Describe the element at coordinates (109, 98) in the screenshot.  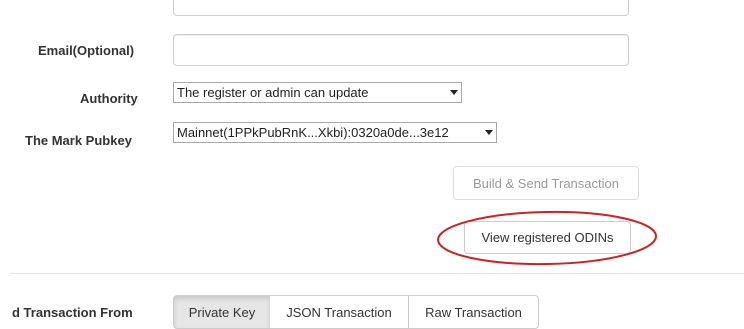
I see `authority-label: Authority` at that location.